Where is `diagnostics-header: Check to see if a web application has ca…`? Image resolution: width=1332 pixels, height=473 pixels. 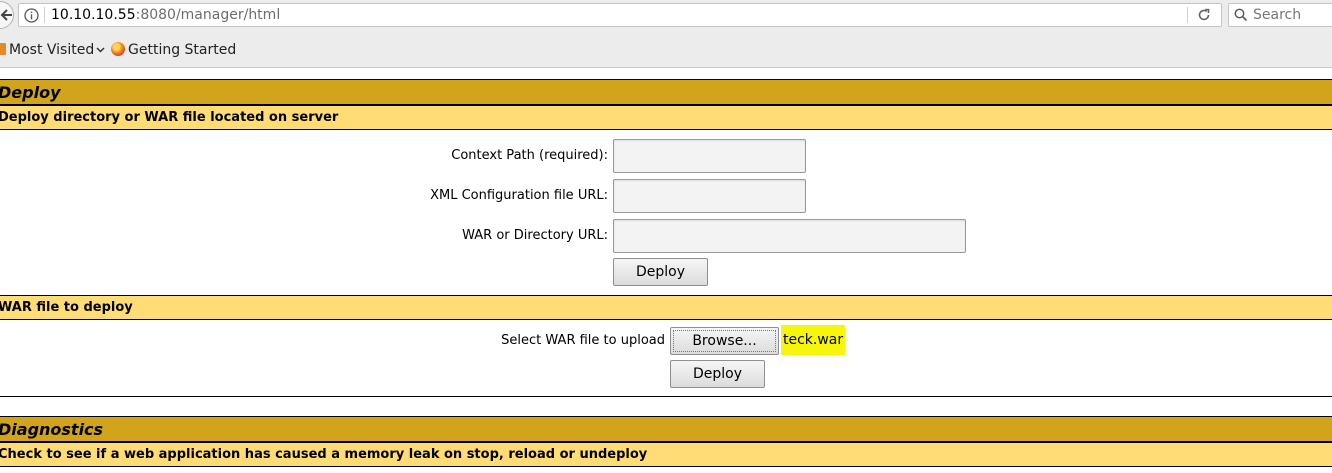
diagnostics-header: Check to see if a web application has ca… is located at coordinates (666, 454).